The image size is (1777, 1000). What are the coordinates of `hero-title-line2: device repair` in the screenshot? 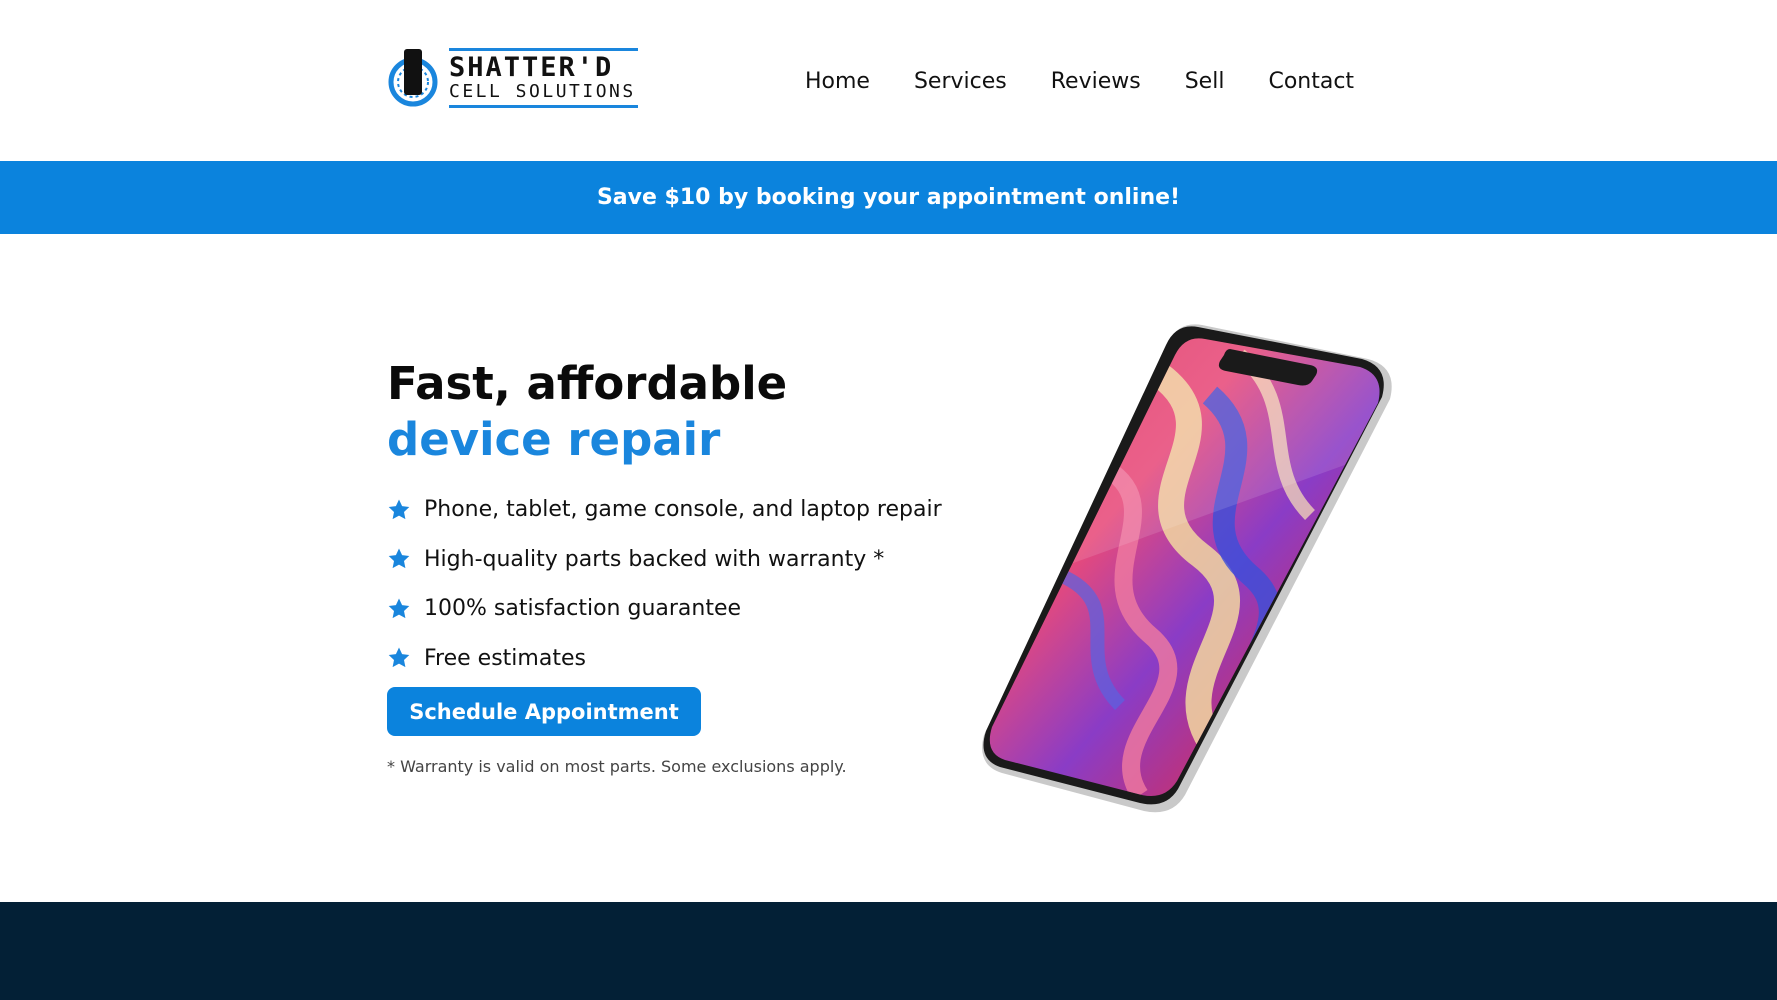 It's located at (554, 439).